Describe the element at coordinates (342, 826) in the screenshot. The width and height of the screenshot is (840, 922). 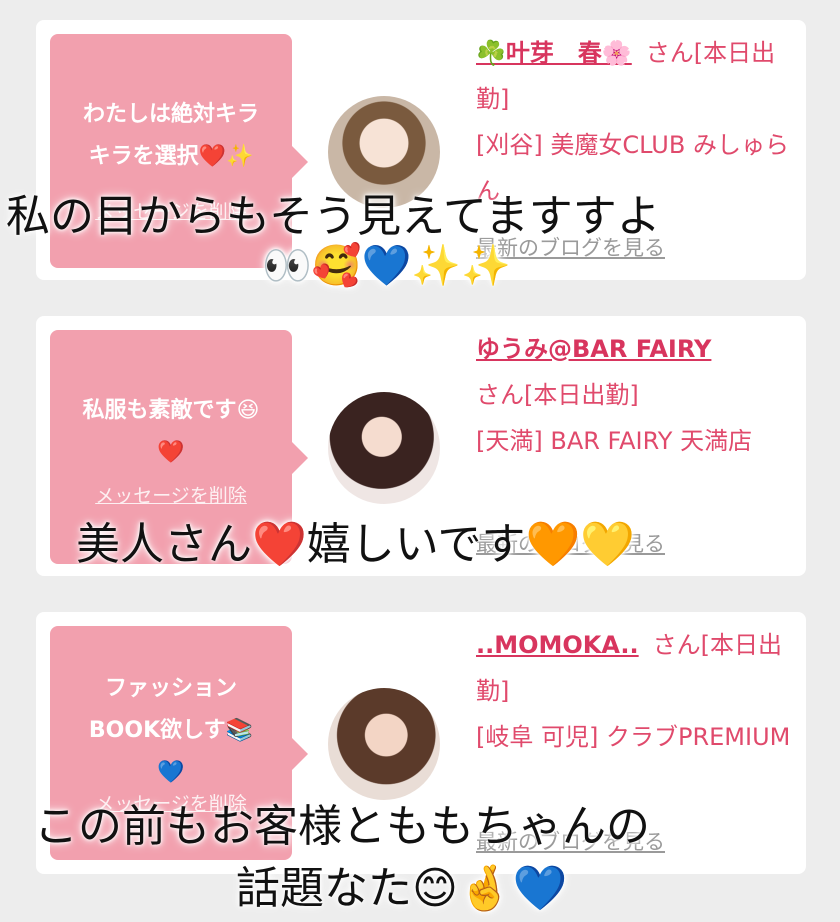
I see `overlay-caption: この前もお客様とももちゃんの` at that location.